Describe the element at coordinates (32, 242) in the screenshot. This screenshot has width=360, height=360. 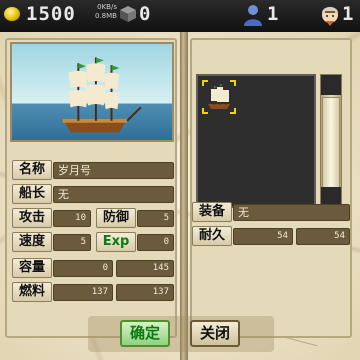
I see `speed-label: 速度` at that location.